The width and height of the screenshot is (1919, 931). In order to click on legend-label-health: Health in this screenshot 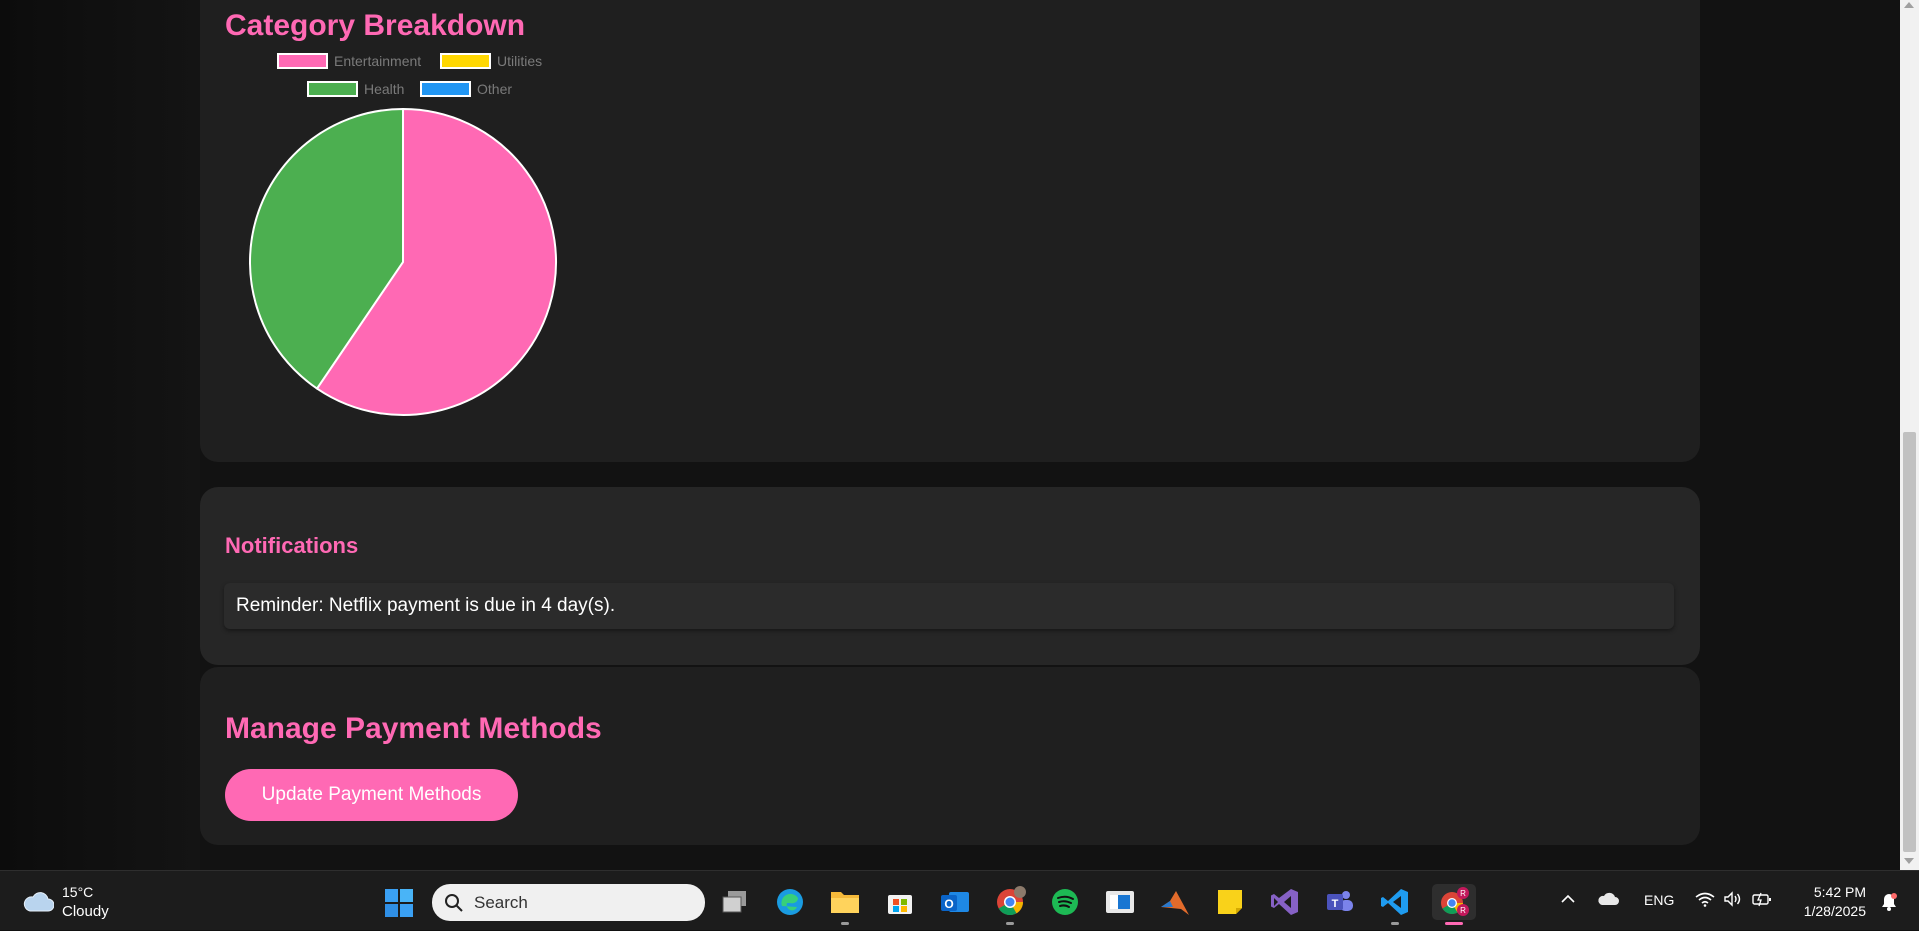, I will do `click(384, 89)`.